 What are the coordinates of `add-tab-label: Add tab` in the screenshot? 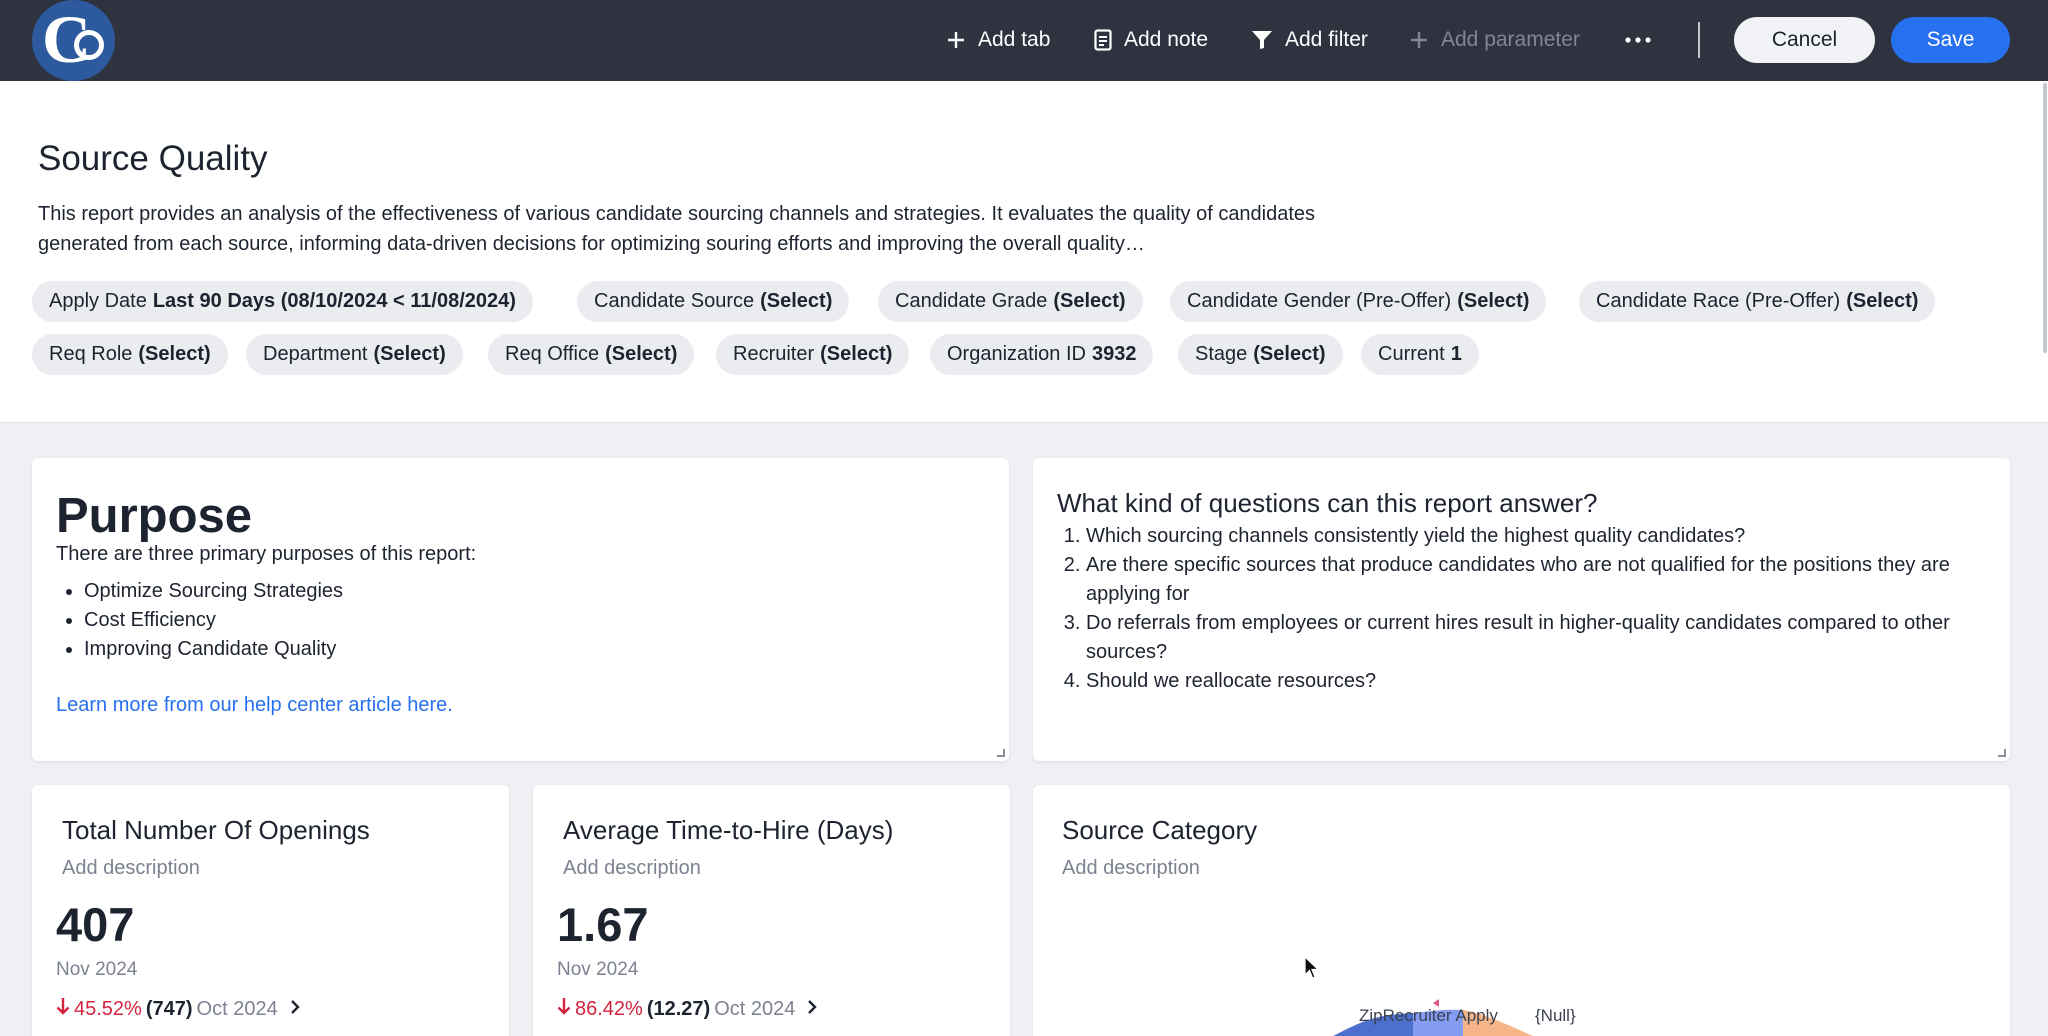 It's located at (1014, 39).